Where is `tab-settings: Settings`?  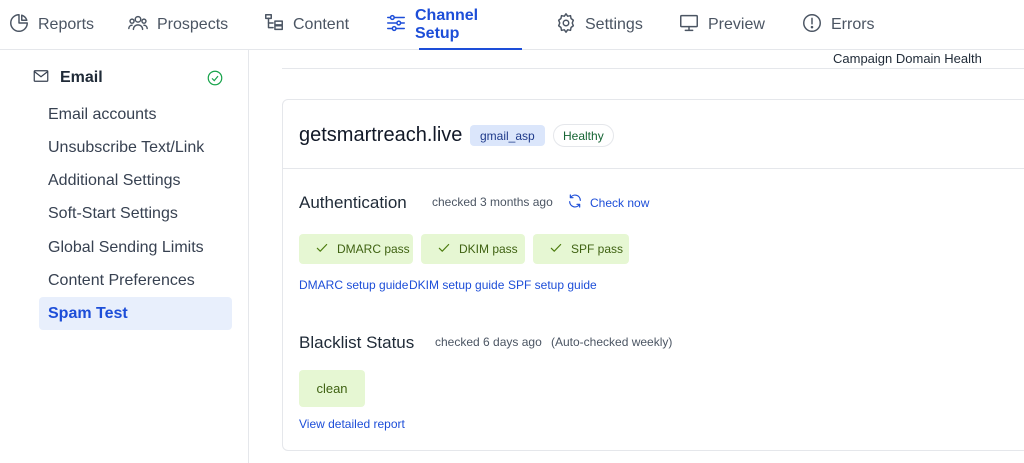 tab-settings: Settings is located at coordinates (599, 25).